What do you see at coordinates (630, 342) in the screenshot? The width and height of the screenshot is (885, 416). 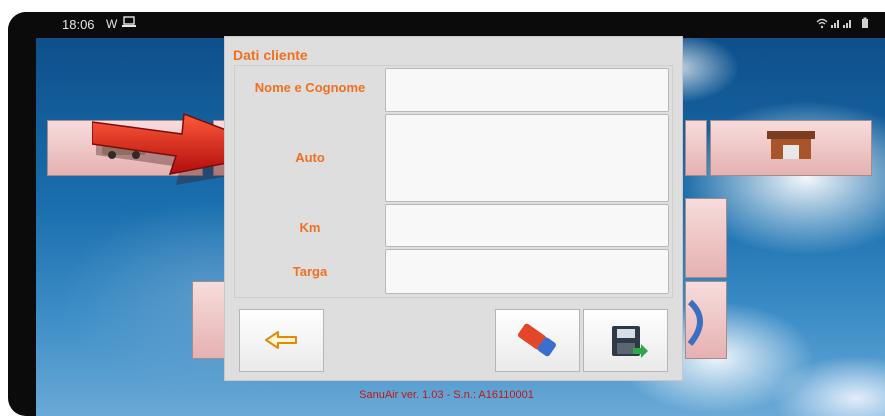 I see `floppy-save-icon` at bounding box center [630, 342].